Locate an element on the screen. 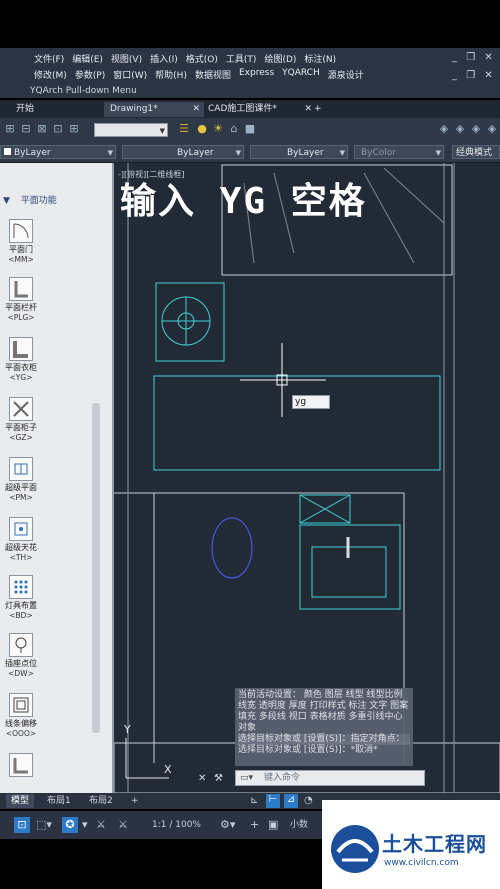 The image size is (500, 889). palette-item-socket: 插座点位 <DW> is located at coordinates (21, 656).